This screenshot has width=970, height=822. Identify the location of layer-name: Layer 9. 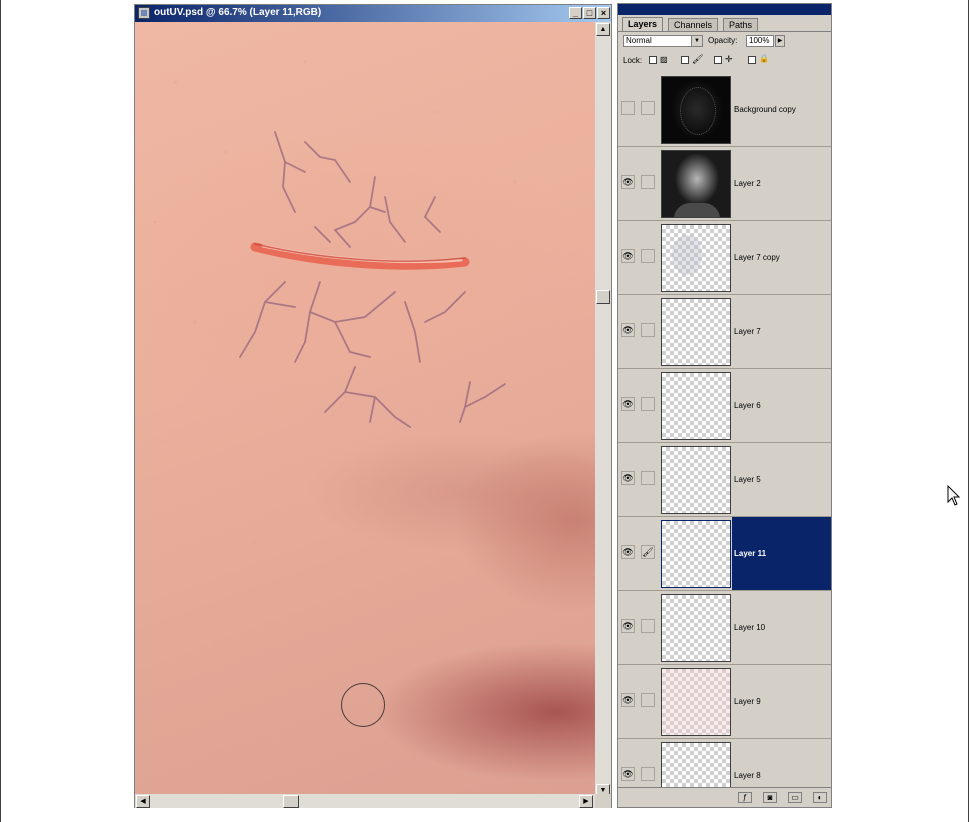
(781, 701).